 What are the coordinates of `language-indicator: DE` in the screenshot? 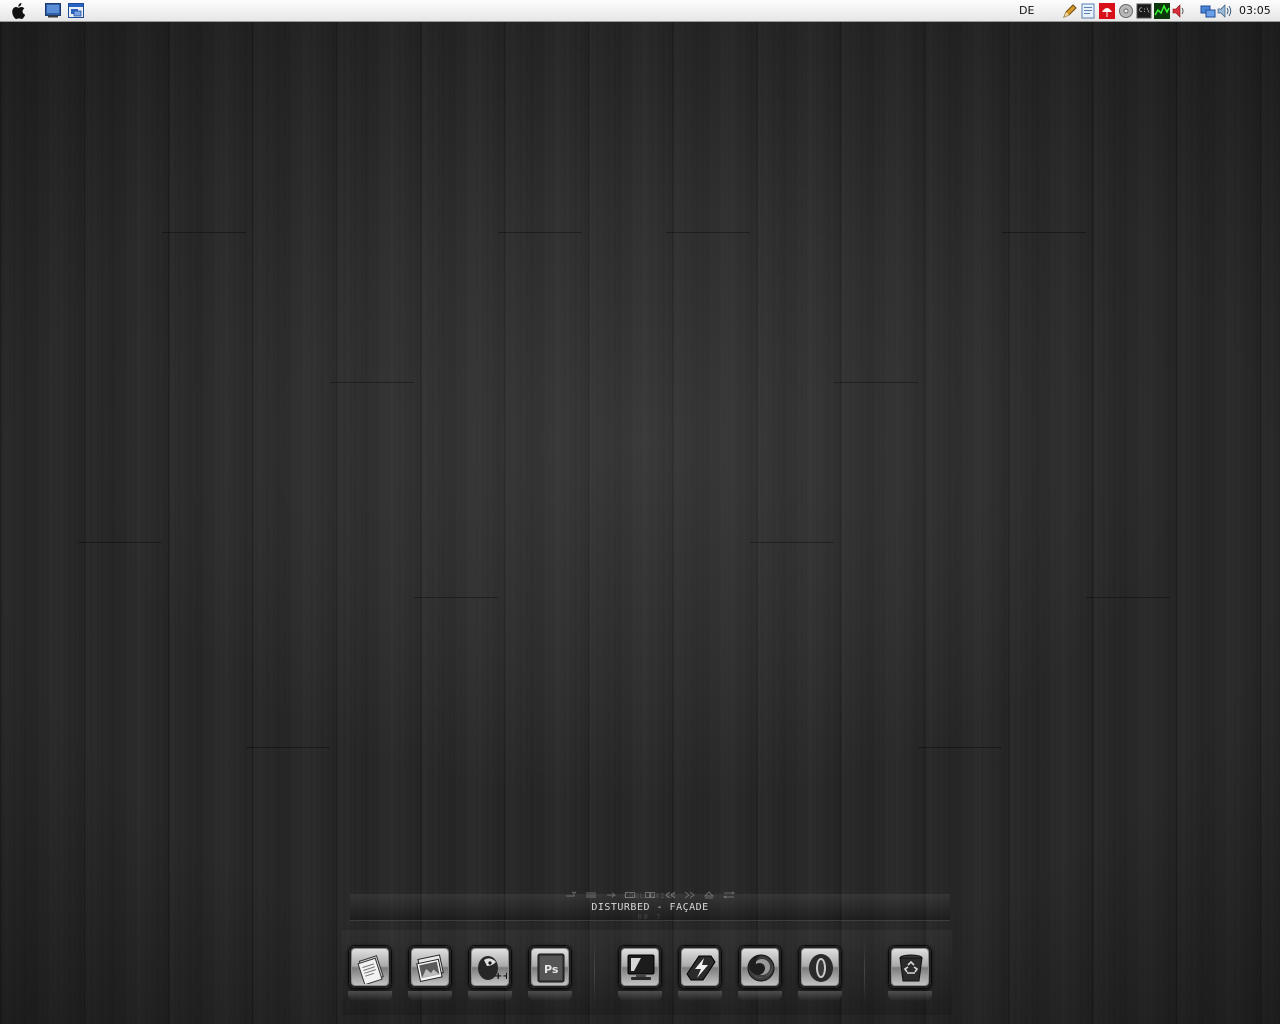 It's located at (1026, 10).